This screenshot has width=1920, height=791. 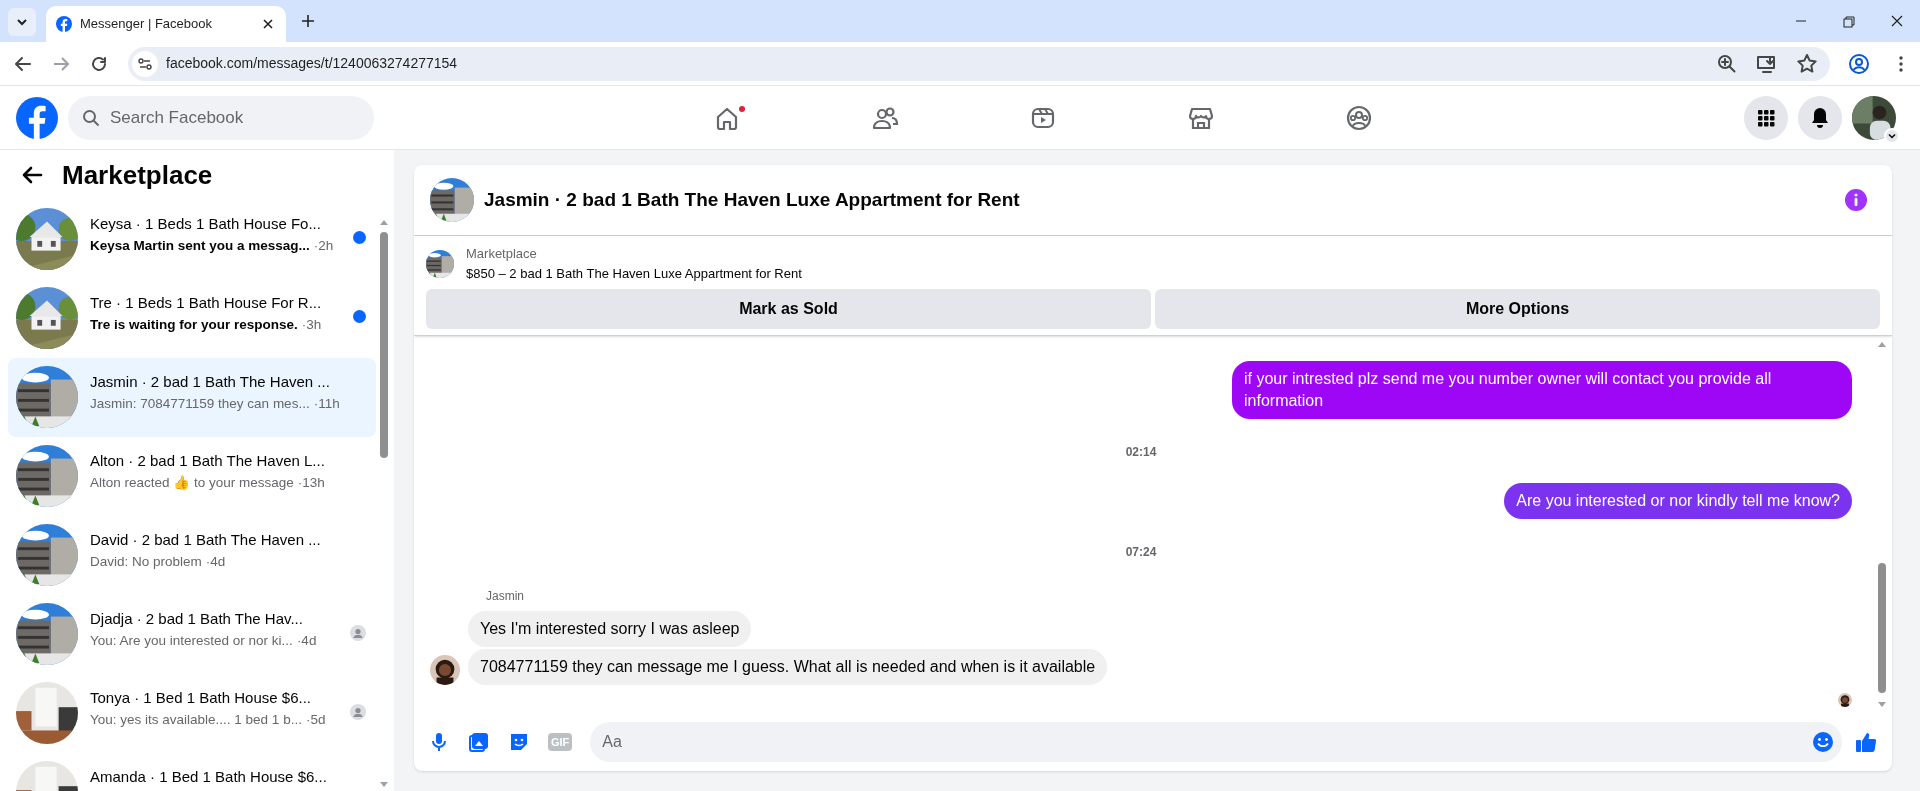 I want to click on tab-title: Messenger | Facebook, so click(x=146, y=24).